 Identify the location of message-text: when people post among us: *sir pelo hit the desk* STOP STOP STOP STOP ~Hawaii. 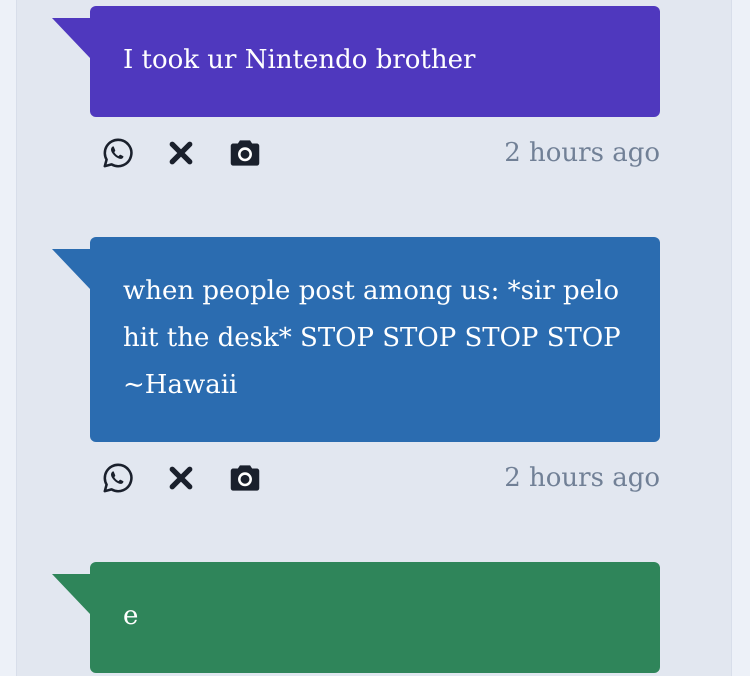
(372, 338).